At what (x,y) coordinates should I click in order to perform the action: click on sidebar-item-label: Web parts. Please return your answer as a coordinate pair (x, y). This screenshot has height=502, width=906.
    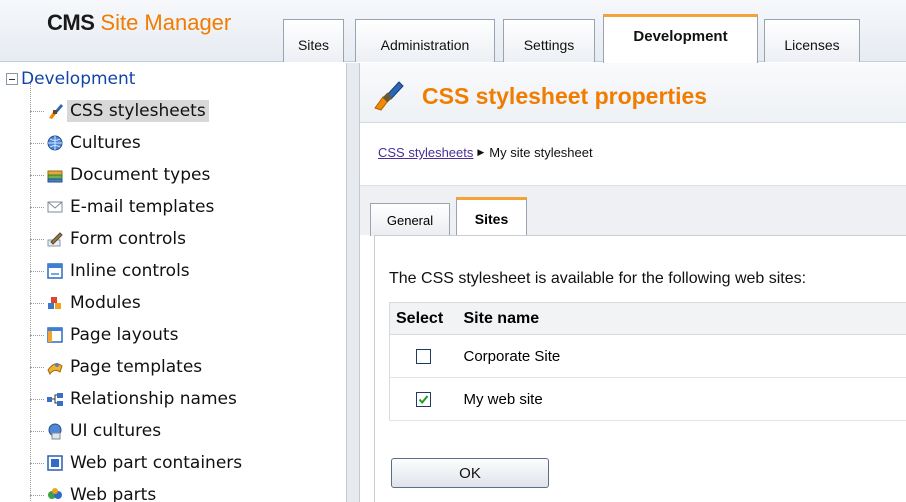
    Looking at the image, I should click on (113, 493).